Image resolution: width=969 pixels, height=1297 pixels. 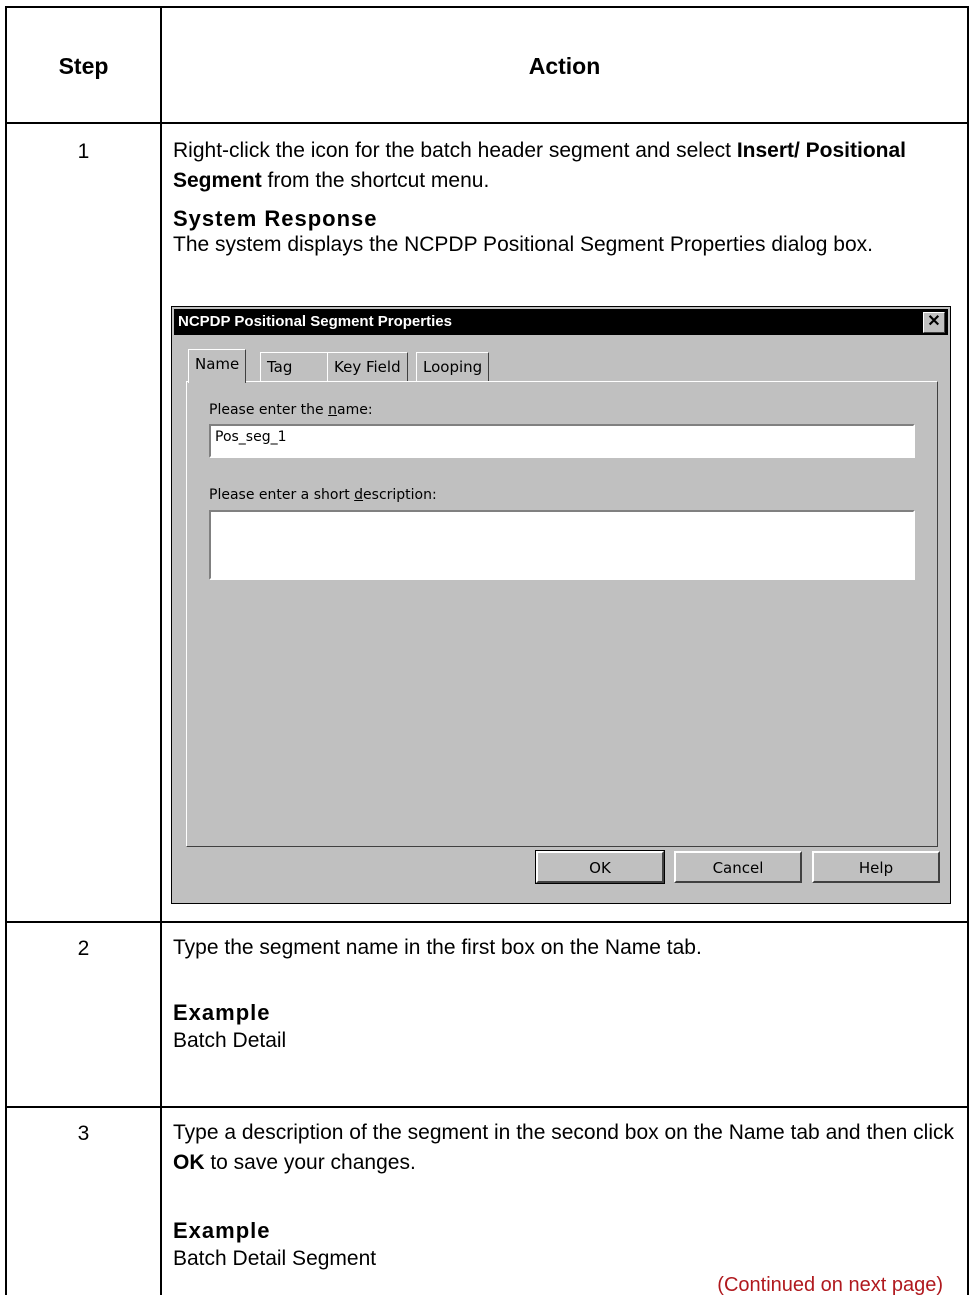 What do you see at coordinates (315, 321) in the screenshot?
I see `dialog-title: NCPDP Positional Segment Properties` at bounding box center [315, 321].